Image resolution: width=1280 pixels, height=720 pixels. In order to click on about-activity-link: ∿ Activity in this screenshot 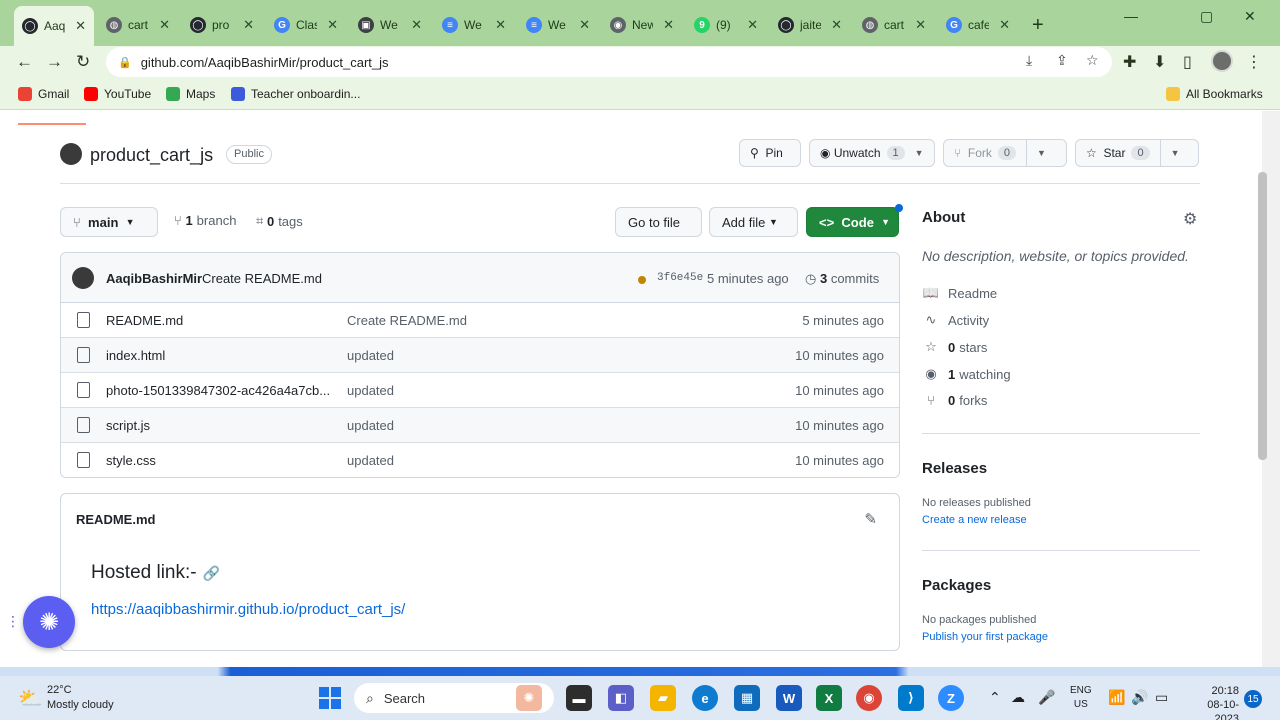, I will do `click(956, 320)`.